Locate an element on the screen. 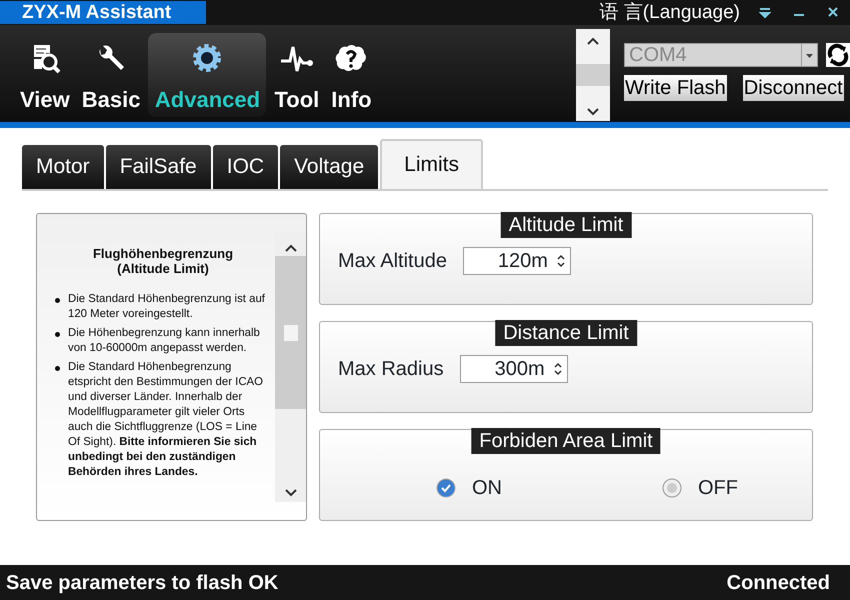 Image resolution: width=850 pixels, height=600 pixels. tab: Motor is located at coordinates (63, 167).